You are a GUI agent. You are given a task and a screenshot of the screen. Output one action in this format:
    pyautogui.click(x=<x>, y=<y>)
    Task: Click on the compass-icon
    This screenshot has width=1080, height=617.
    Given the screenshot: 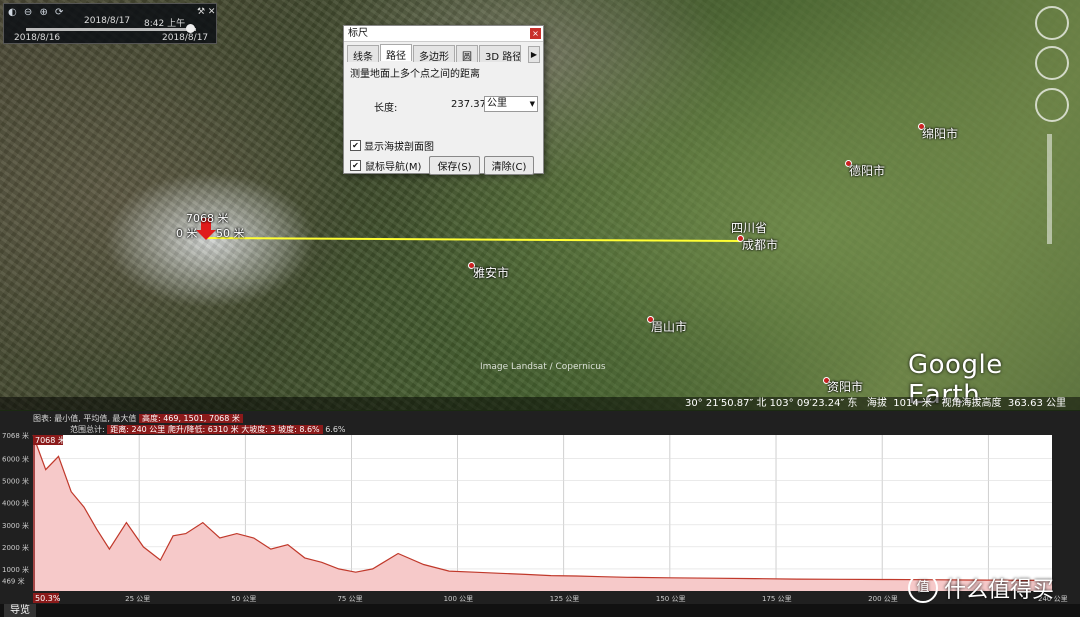 What is the action you would take?
    pyautogui.click(x=1052, y=23)
    